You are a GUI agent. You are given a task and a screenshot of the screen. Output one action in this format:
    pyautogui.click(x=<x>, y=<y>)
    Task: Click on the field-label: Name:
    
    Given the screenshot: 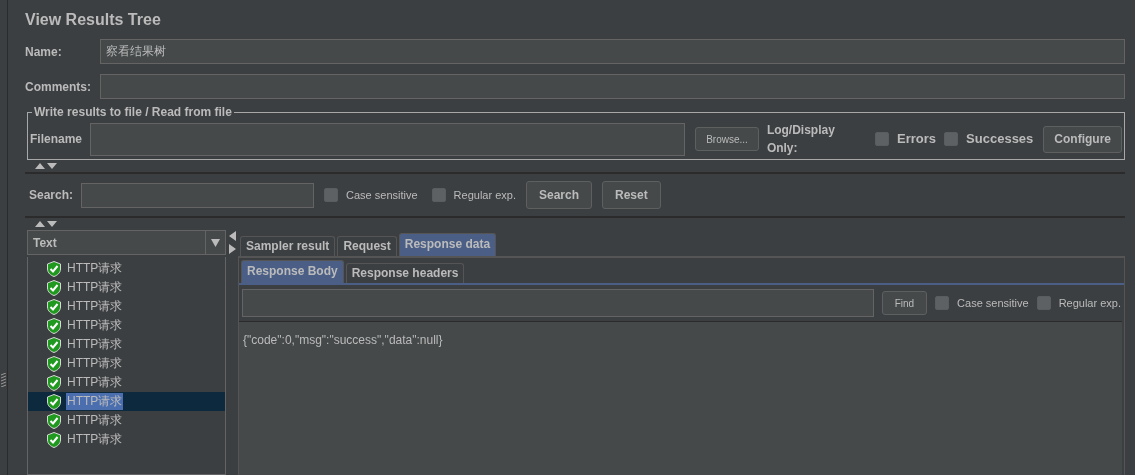 What is the action you would take?
    pyautogui.click(x=44, y=52)
    